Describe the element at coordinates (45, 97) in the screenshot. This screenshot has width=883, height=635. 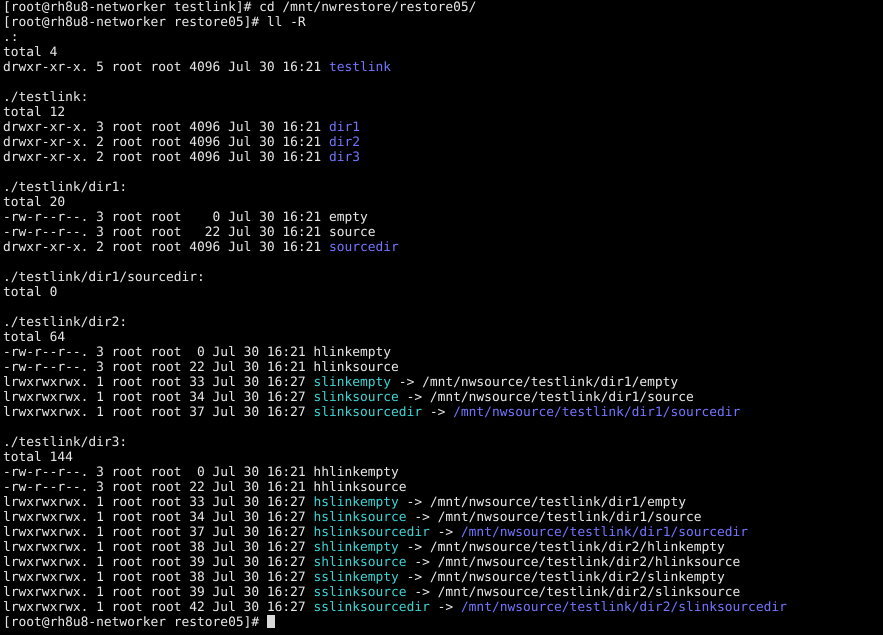
I see `terminal-text: ./testlink:` at that location.